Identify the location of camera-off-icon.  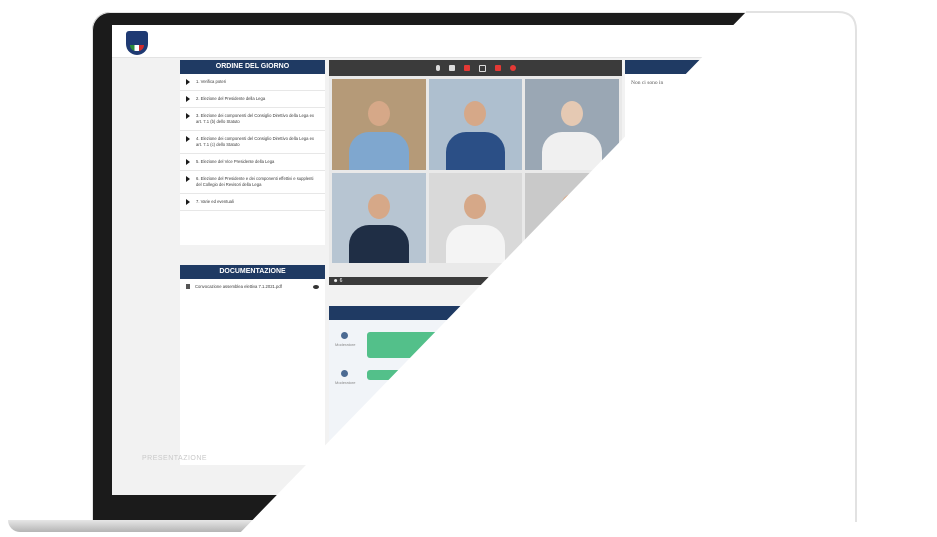
(466, 68).